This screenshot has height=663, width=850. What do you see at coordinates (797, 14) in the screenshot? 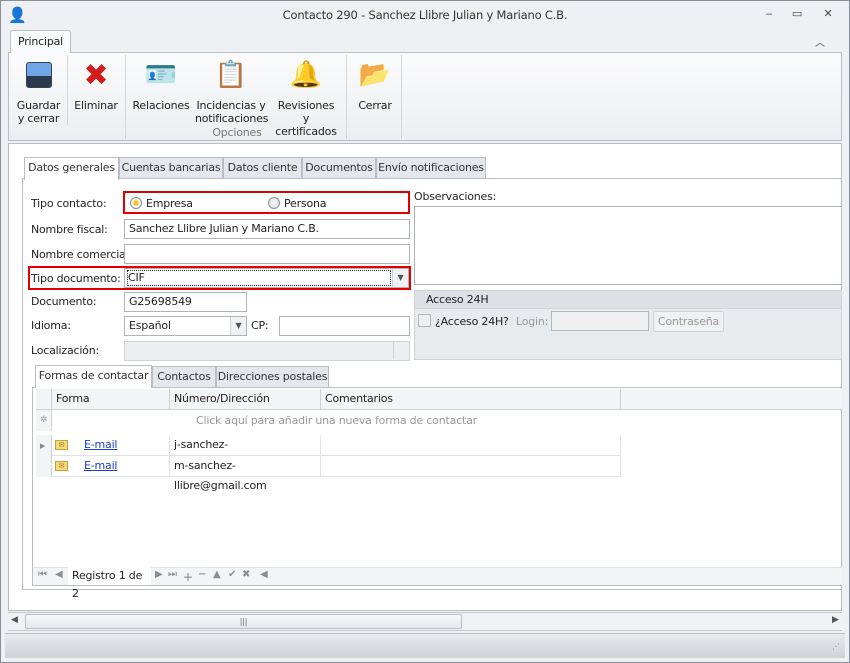
I see `maximize-button: ▭` at bounding box center [797, 14].